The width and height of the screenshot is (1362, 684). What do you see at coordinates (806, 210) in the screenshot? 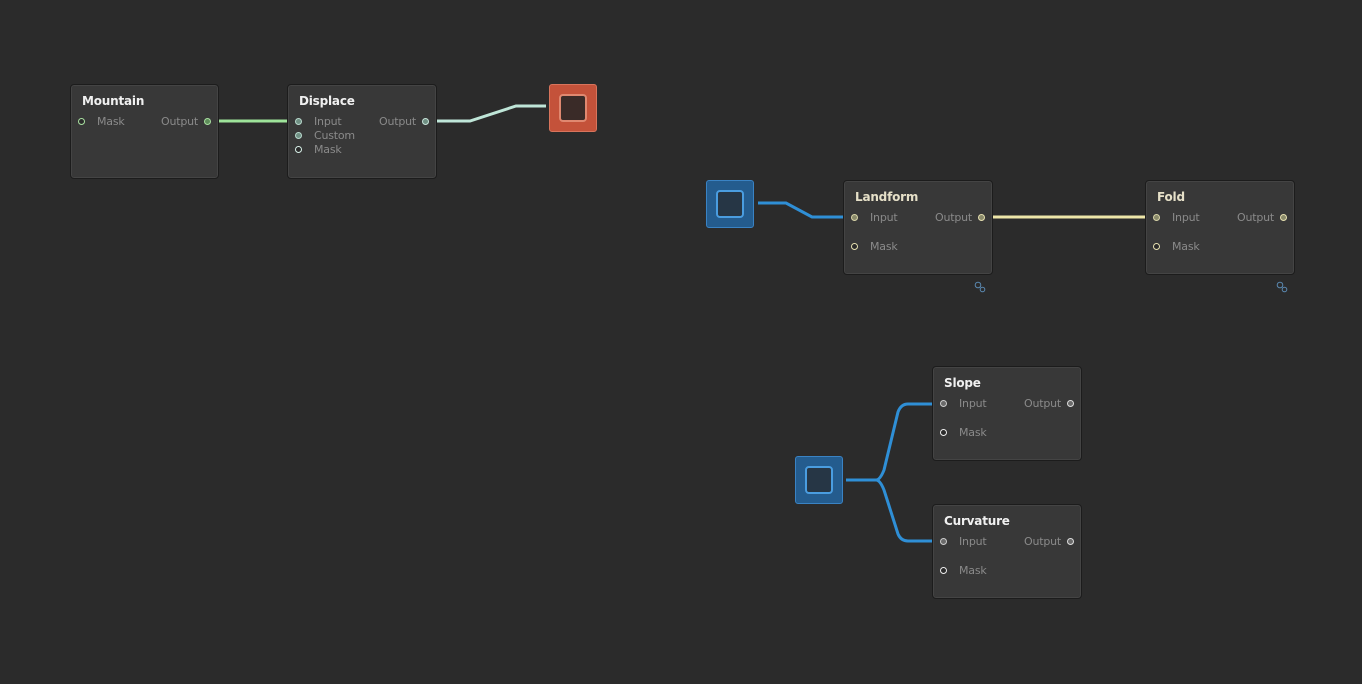
I see `wire-anchor-landform` at bounding box center [806, 210].